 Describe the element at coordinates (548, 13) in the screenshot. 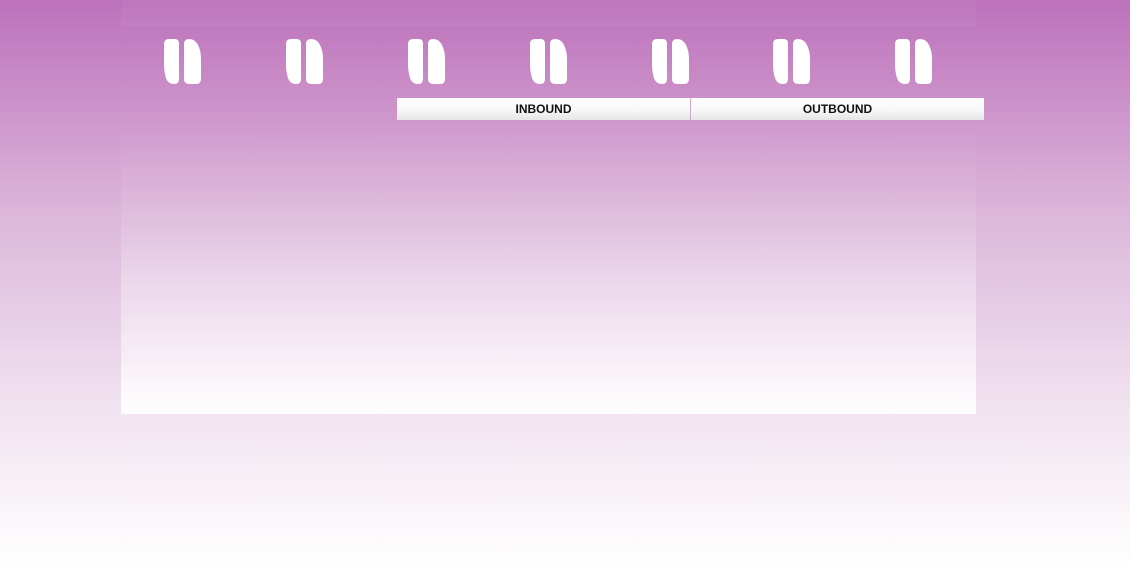

I see `header-band` at that location.